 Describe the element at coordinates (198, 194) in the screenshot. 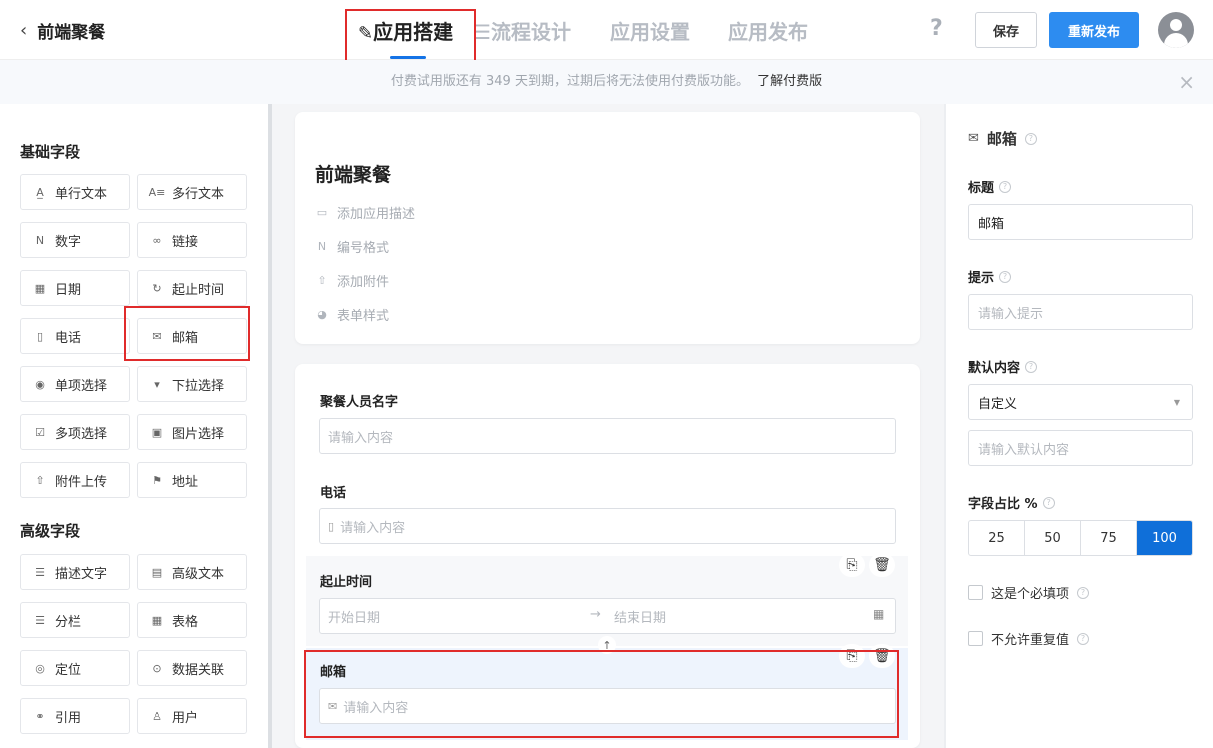

I see `field-label: 多行文本` at that location.